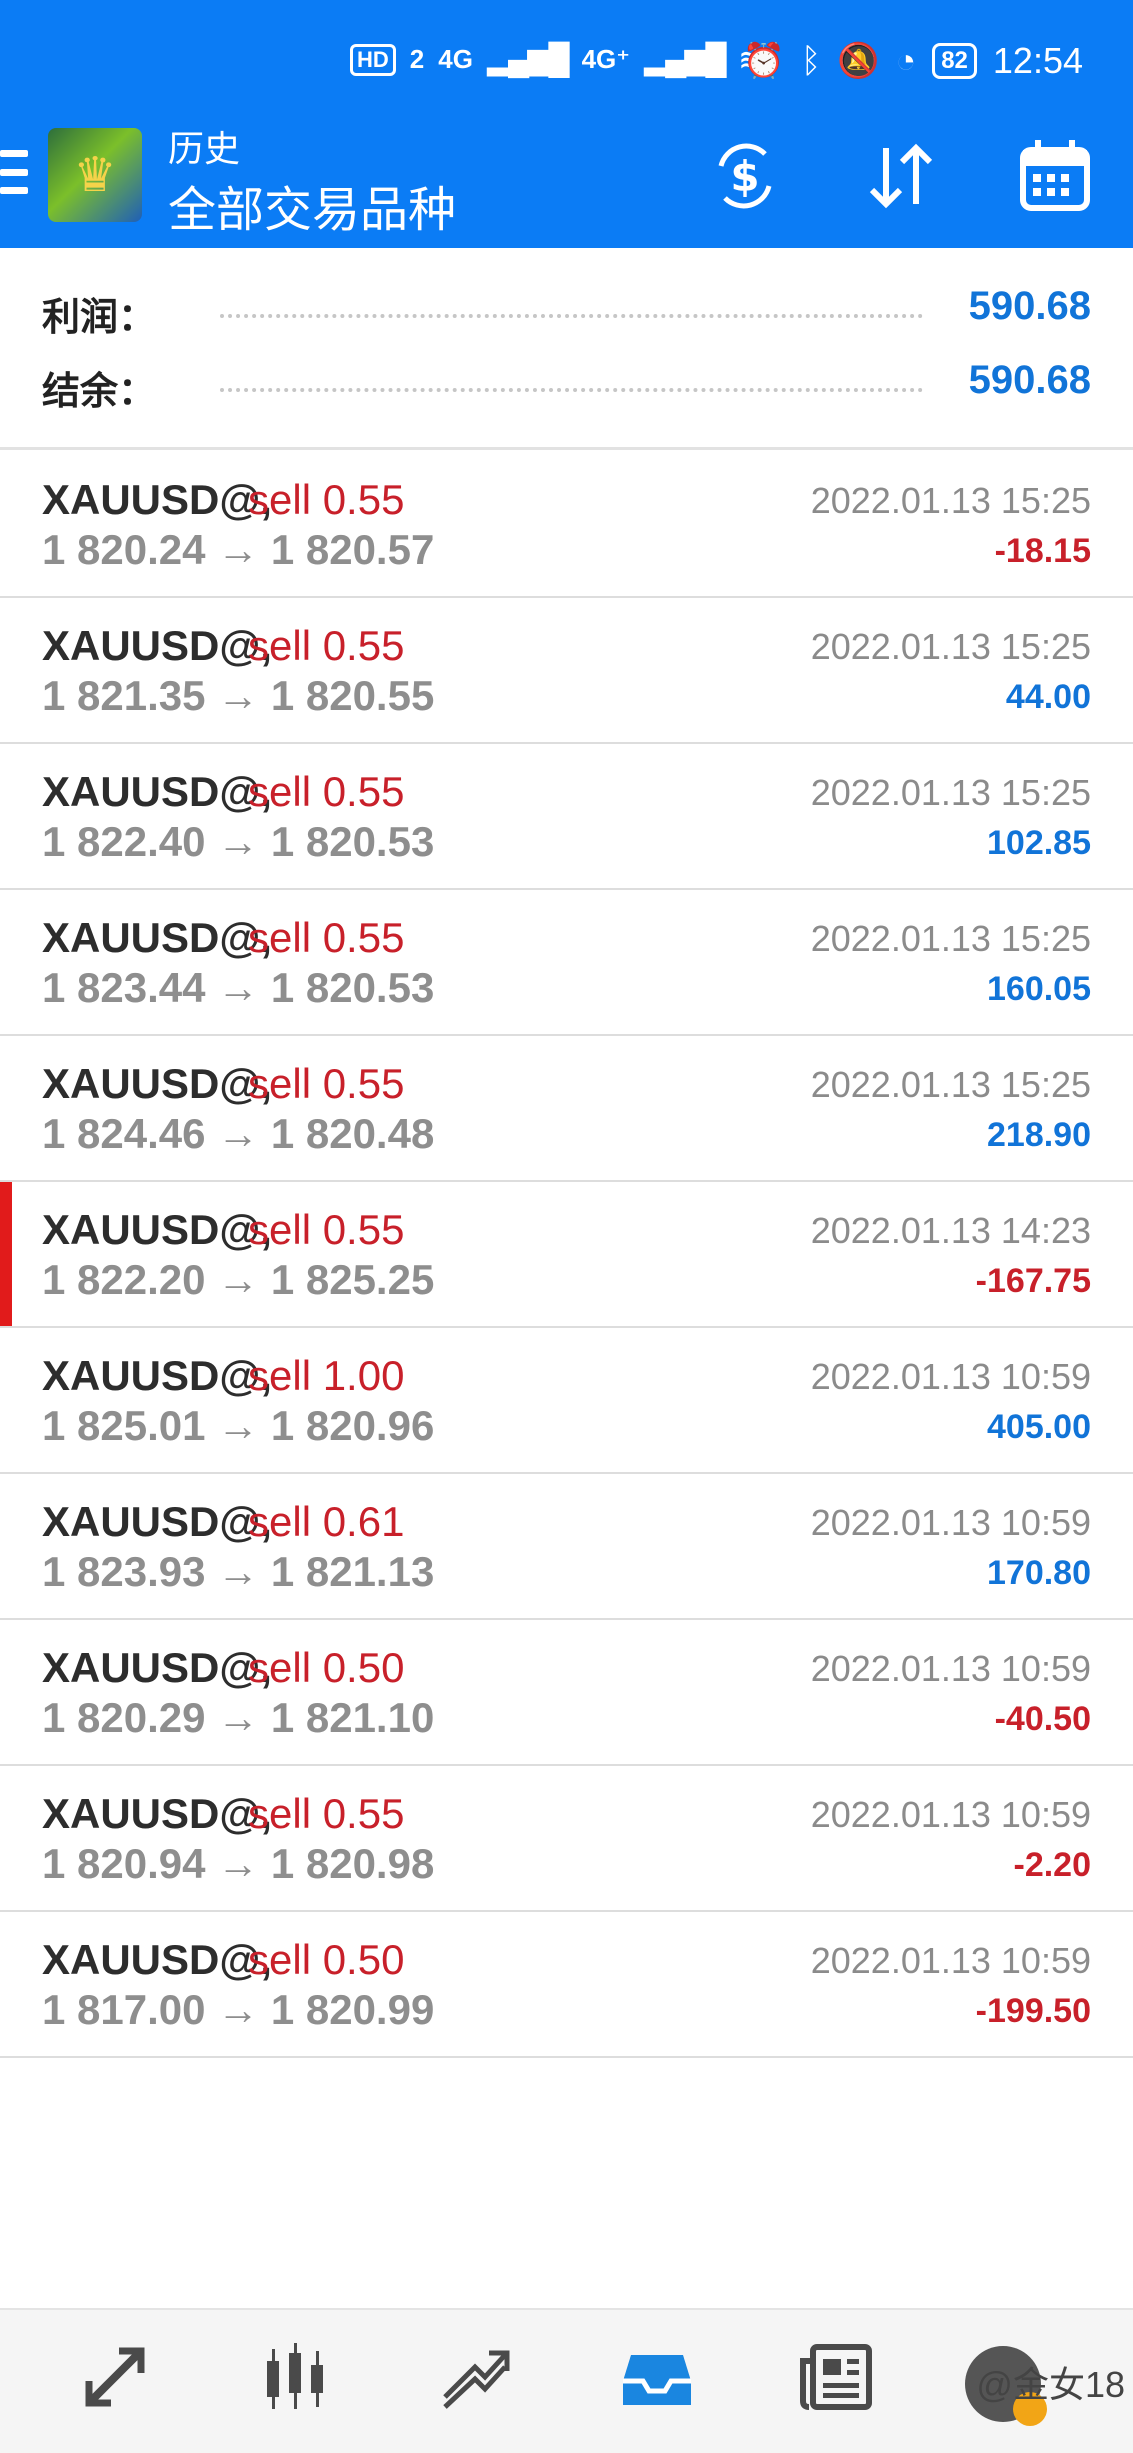 Image resolution: width=1133 pixels, height=2453 pixels. What do you see at coordinates (238, 1863) in the screenshot?
I see `trade-prices: 1 820.94 → 1 820.98` at bounding box center [238, 1863].